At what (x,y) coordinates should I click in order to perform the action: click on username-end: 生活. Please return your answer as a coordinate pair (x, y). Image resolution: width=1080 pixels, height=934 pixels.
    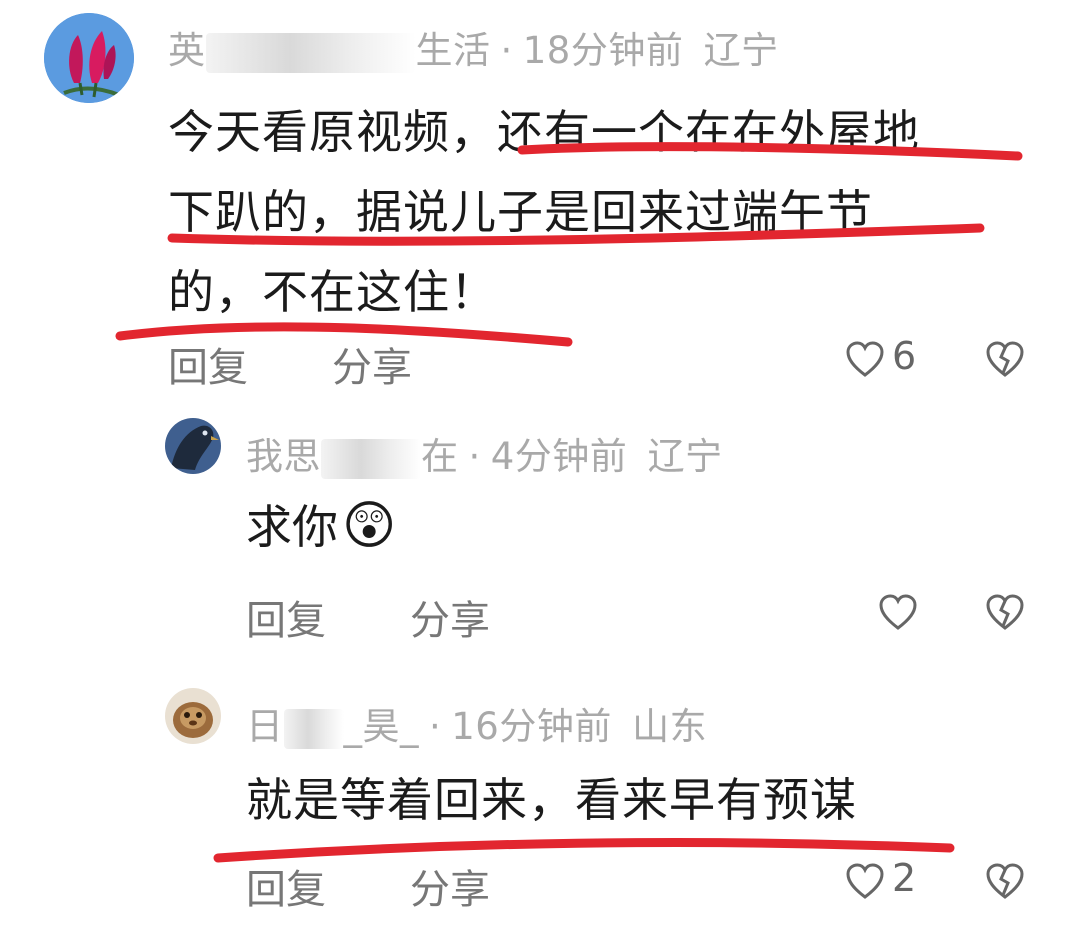
    Looking at the image, I should click on (453, 50).